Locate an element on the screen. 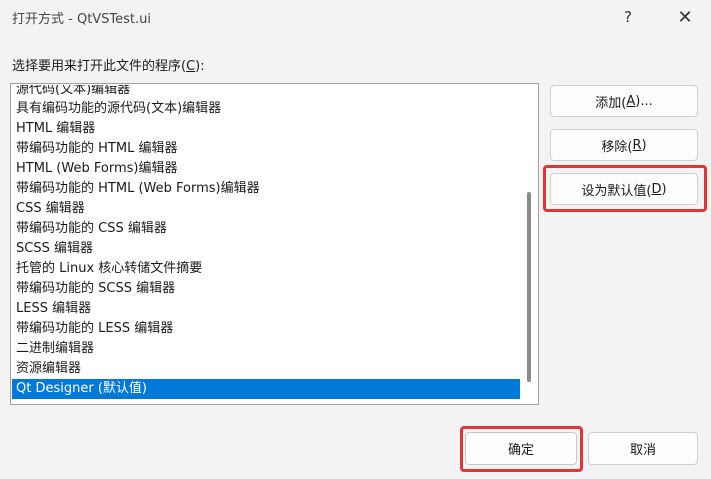 Image resolution: width=711 pixels, height=479 pixels. scrollbar-thumb is located at coordinates (529, 287).